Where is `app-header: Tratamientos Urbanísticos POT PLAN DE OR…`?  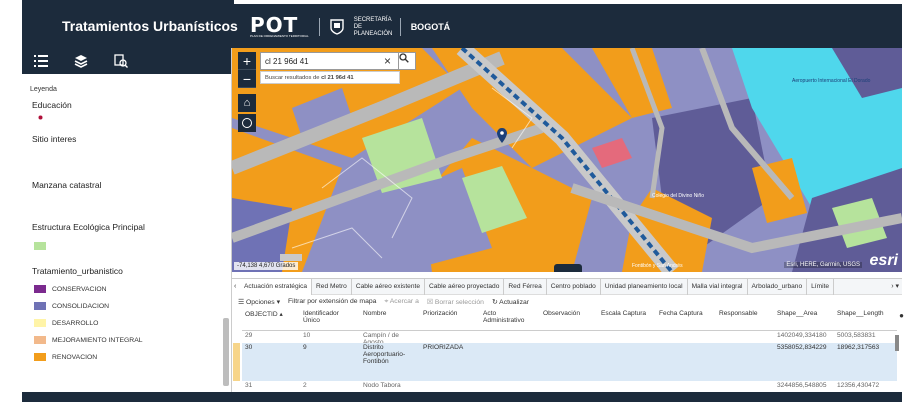 app-header: Tratamientos Urbanísticos POT PLAN DE OR… is located at coordinates (462, 26).